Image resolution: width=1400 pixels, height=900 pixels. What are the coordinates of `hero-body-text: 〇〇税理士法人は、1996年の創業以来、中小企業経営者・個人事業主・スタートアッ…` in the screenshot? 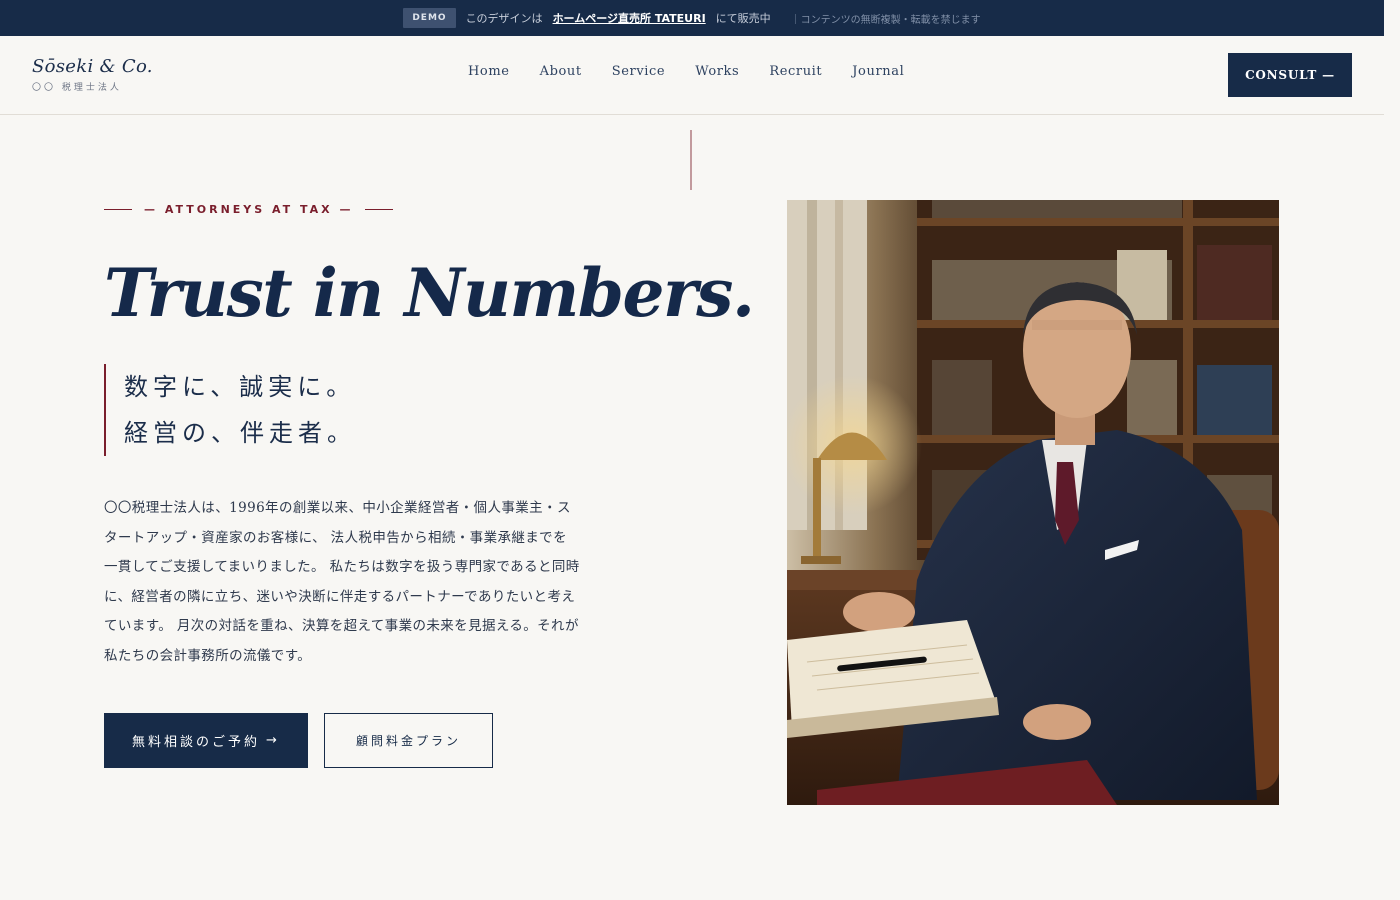 It's located at (342, 582).